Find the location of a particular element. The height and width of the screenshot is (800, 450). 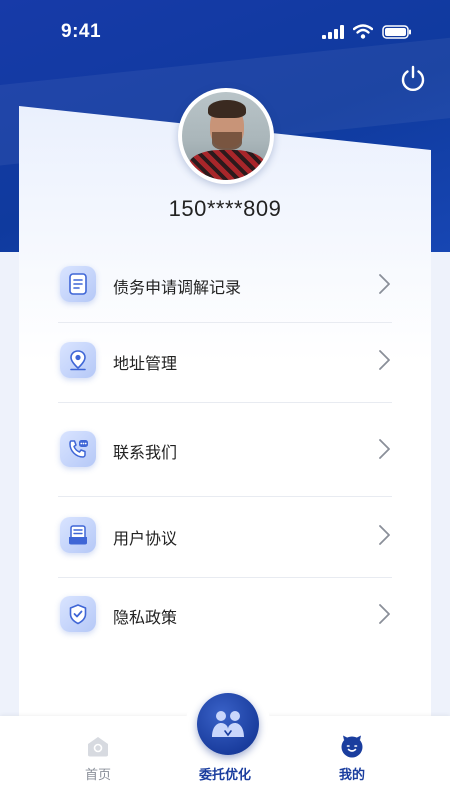

menu-item-label: 隐私政策 is located at coordinates (145, 617).